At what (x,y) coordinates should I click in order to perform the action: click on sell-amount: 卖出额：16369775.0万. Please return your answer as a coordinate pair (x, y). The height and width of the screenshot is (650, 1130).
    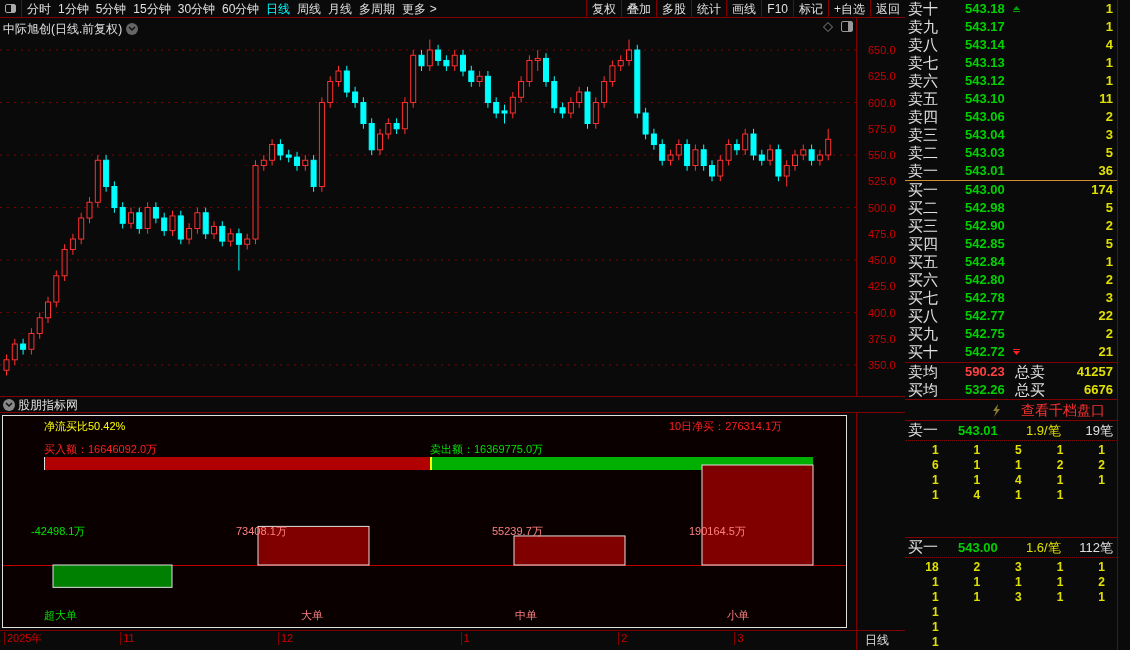
    Looking at the image, I should click on (487, 449).